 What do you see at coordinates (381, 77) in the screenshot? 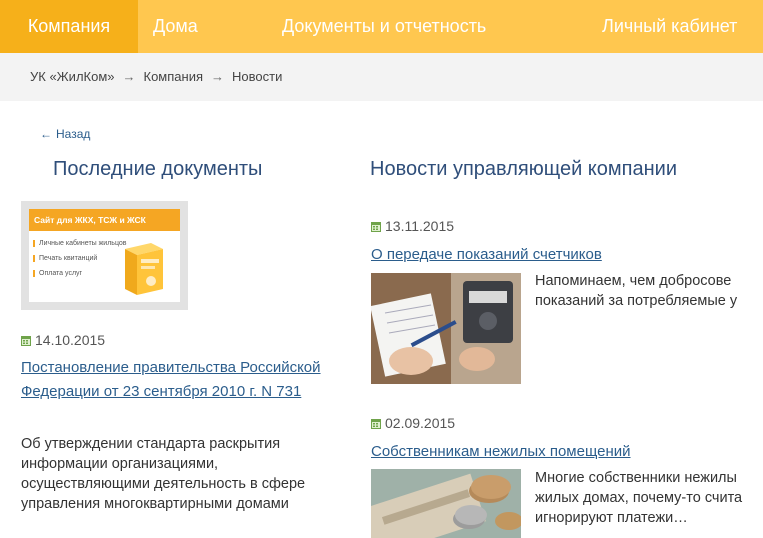
I see `breadcrumb-bar: УК «ЖилКом» → Компания → Новости` at bounding box center [381, 77].